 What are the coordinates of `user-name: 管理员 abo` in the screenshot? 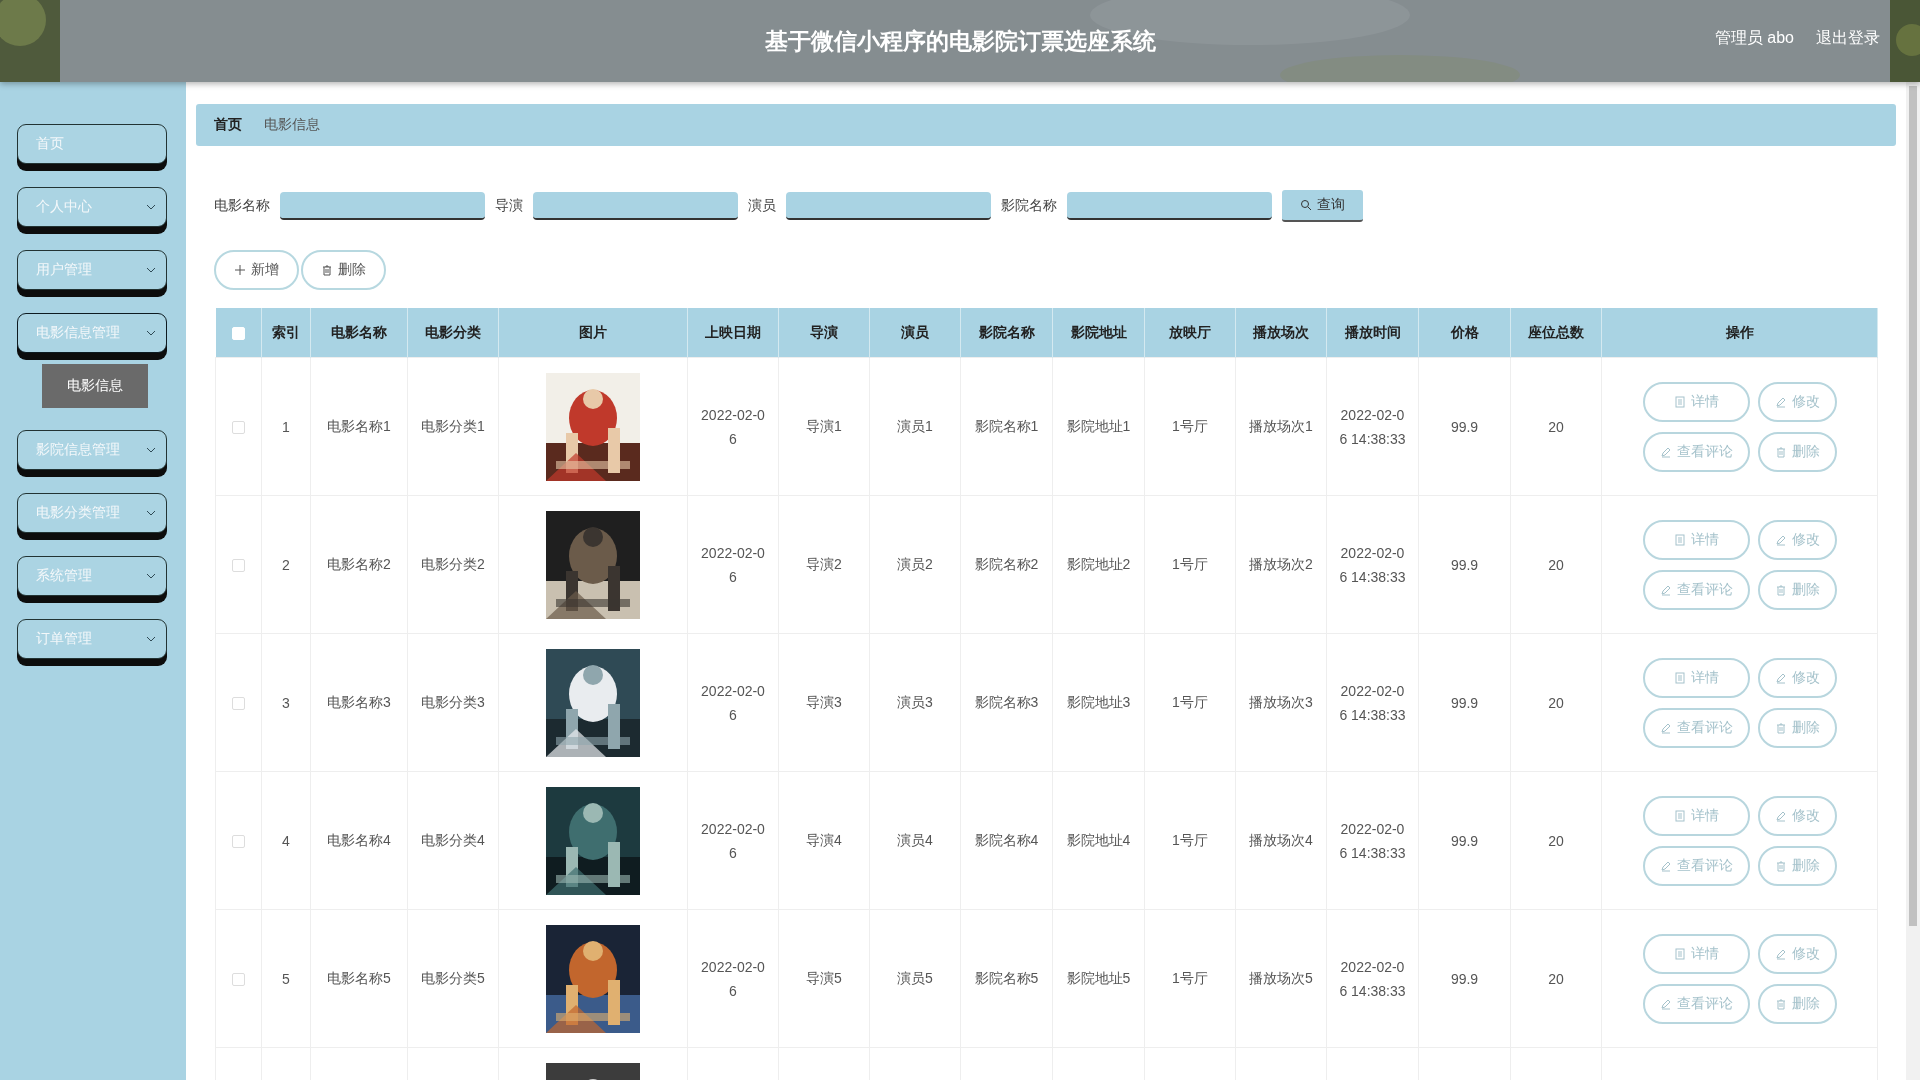 It's located at (1754, 38).